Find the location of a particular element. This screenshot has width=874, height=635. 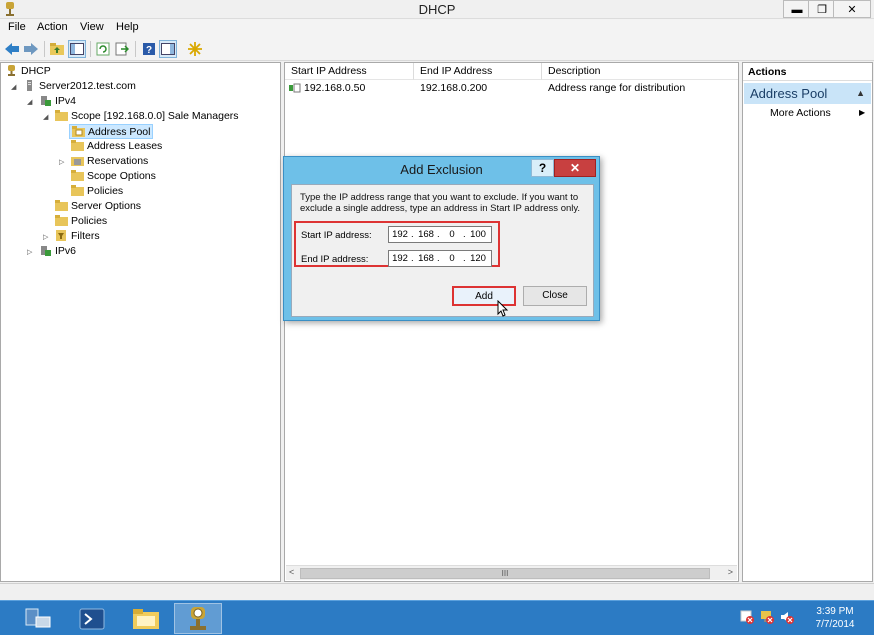

more-actions-item: More Actions is located at coordinates (800, 113).